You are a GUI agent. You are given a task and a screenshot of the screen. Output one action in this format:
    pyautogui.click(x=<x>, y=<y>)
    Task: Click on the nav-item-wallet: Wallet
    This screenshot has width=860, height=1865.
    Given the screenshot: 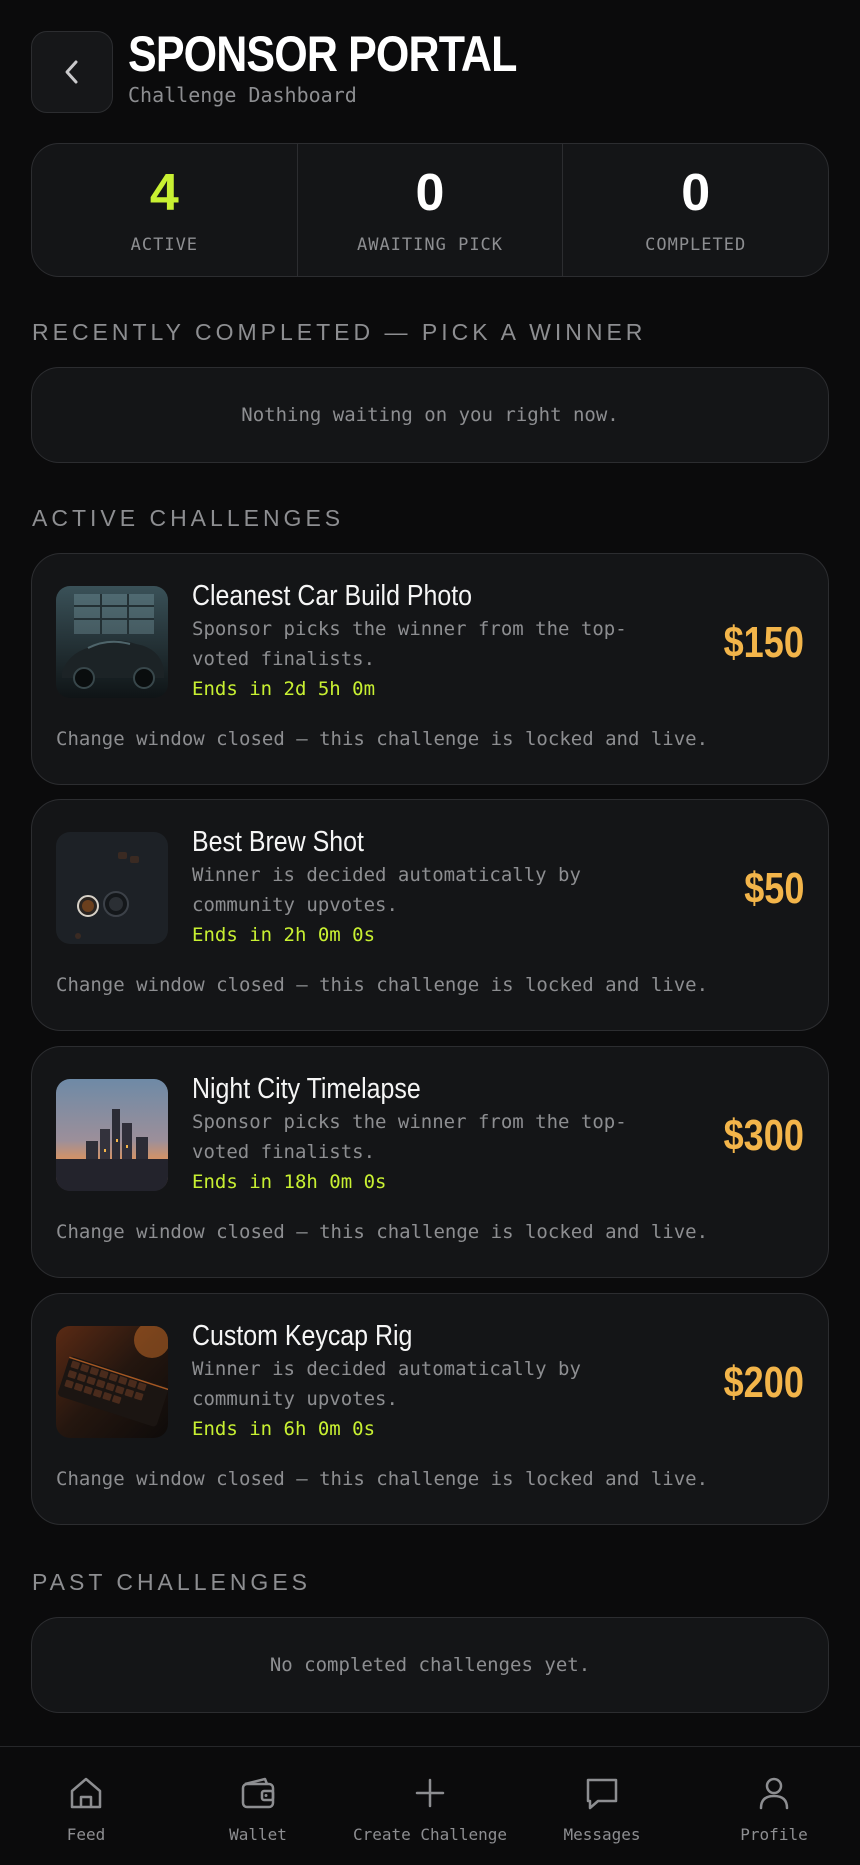 What is the action you would take?
    pyautogui.click(x=258, y=1806)
    